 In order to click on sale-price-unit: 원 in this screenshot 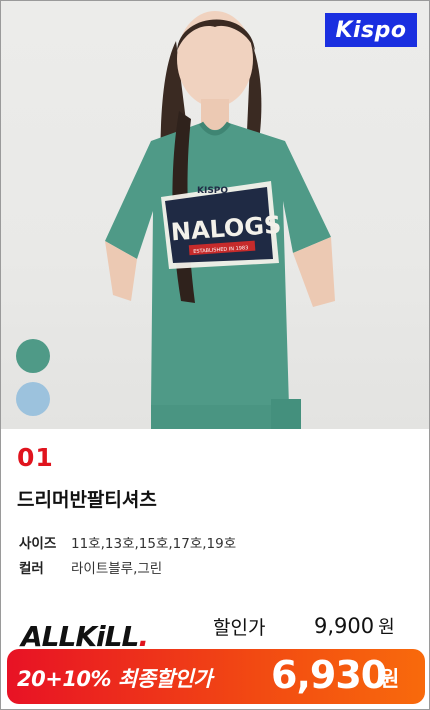, I will do `click(386, 627)`.